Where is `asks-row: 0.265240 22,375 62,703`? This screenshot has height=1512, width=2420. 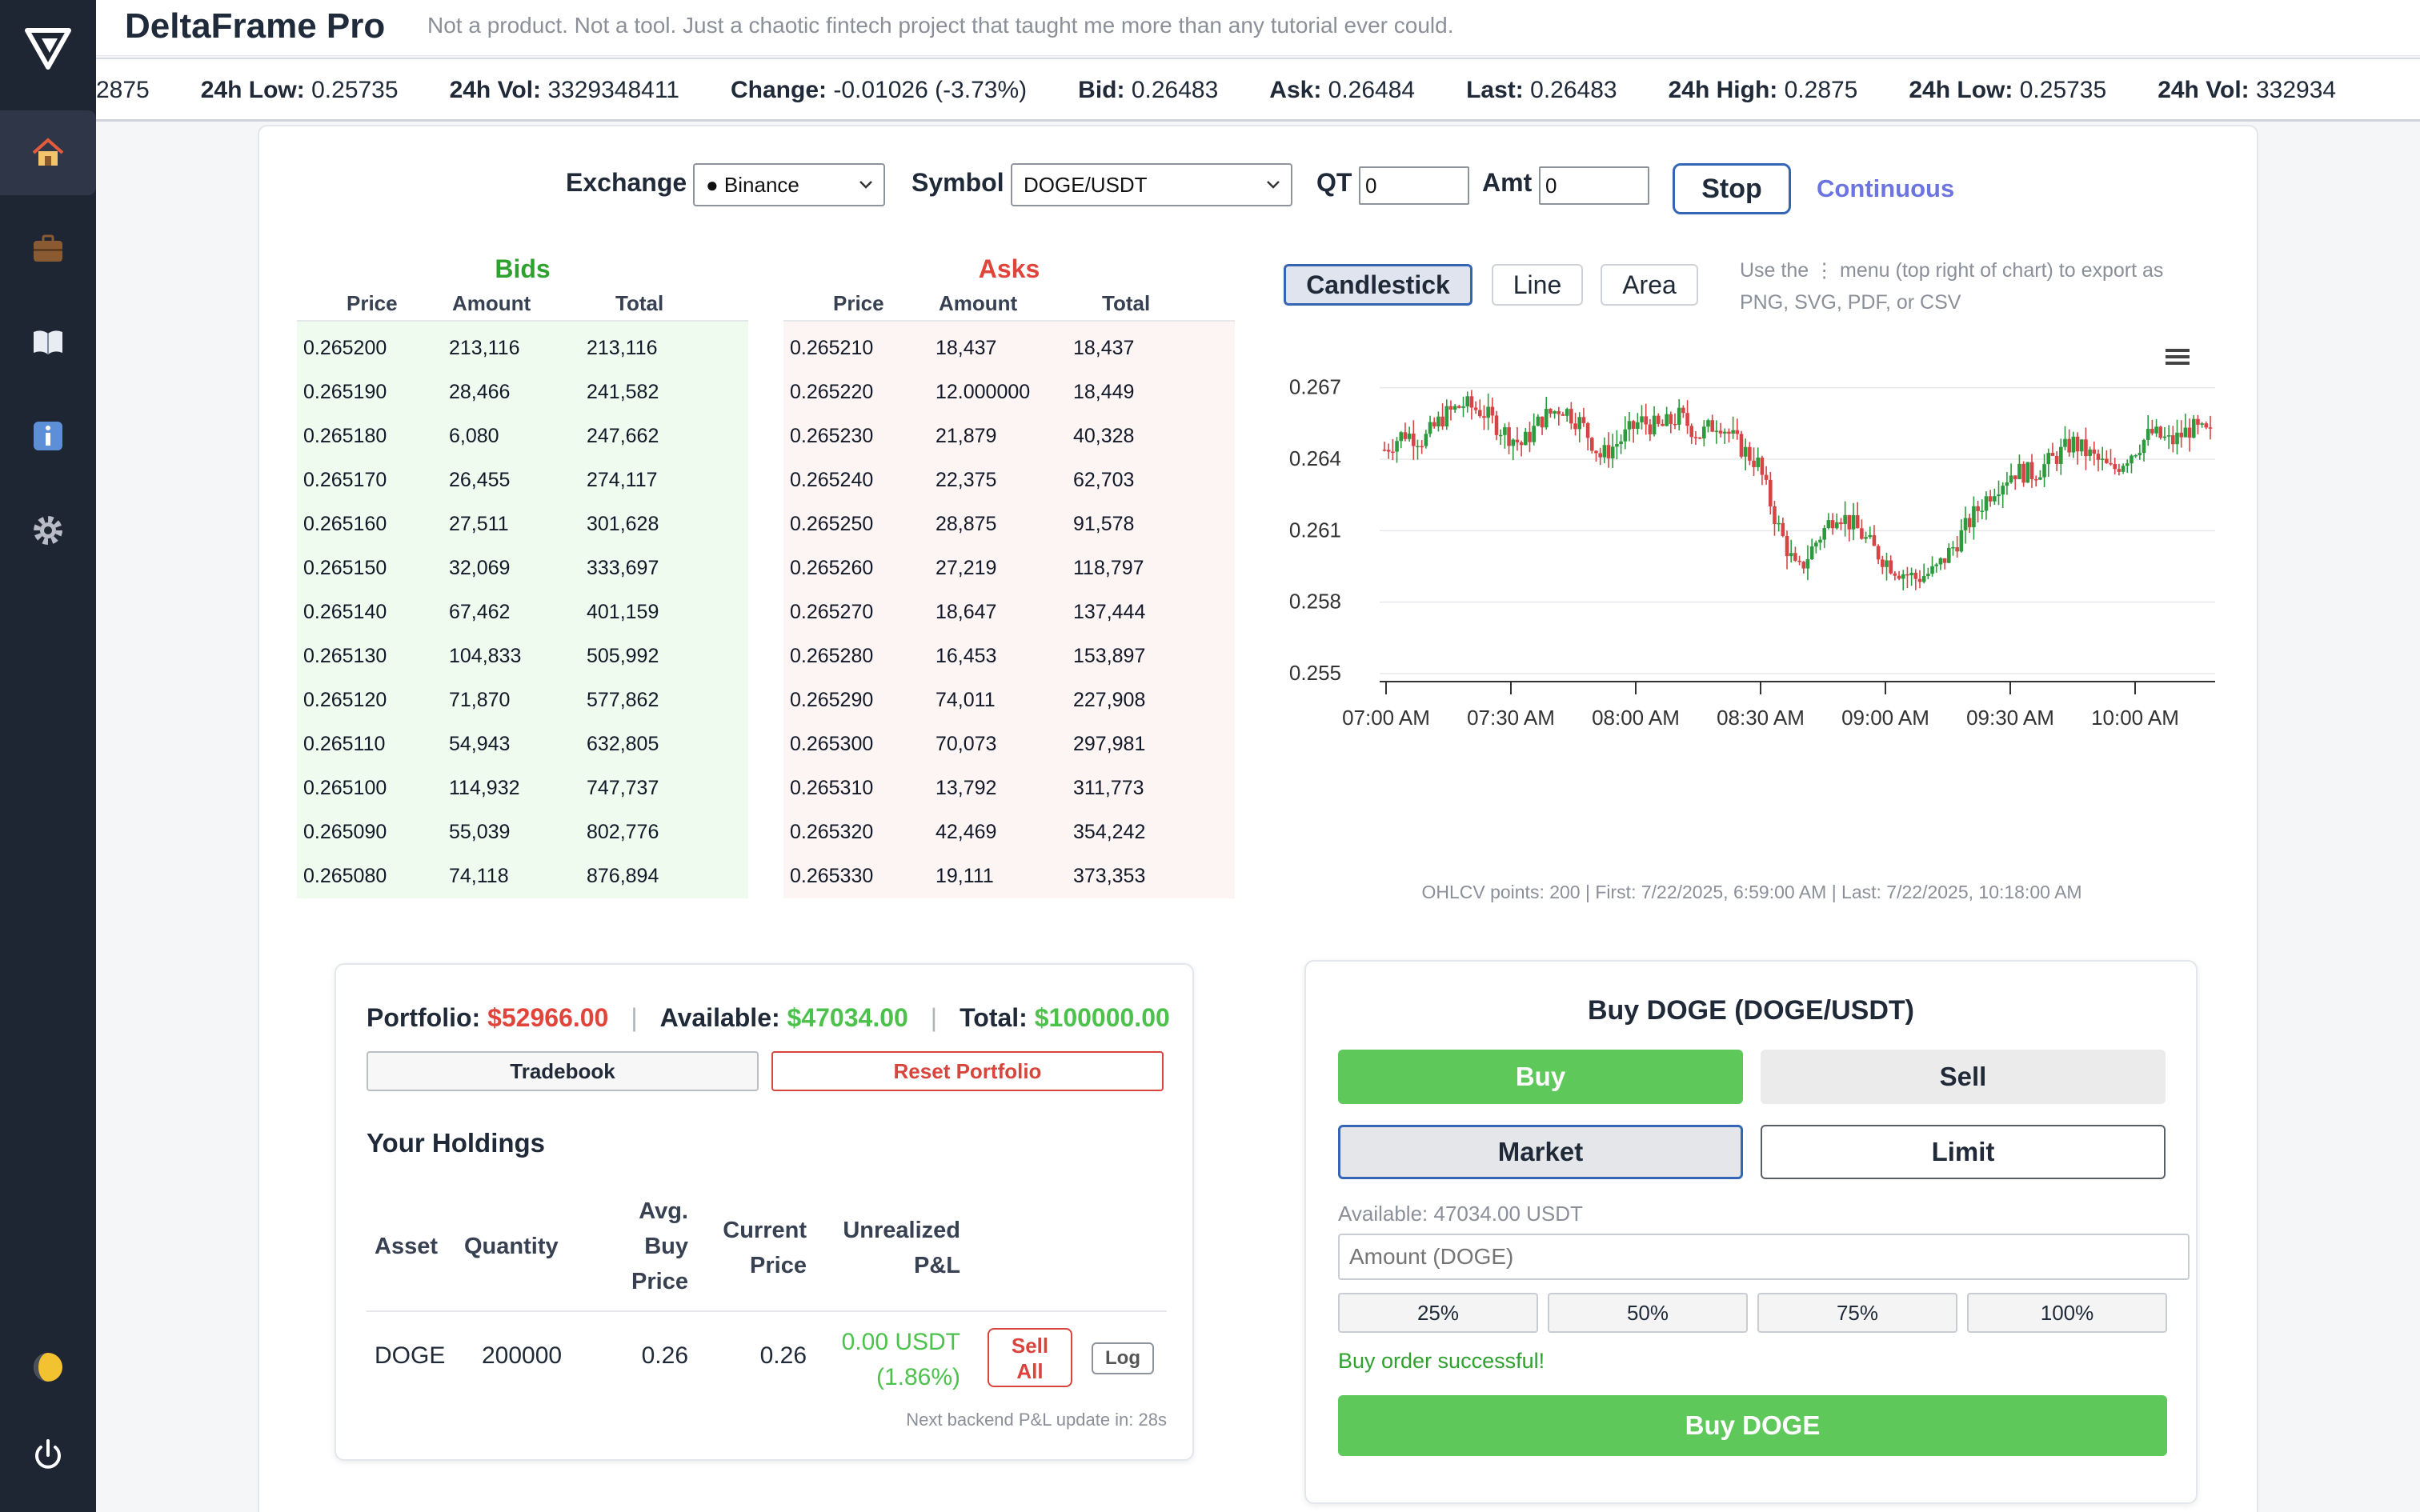
asks-row: 0.265240 22,375 62,703 is located at coordinates (1009, 480).